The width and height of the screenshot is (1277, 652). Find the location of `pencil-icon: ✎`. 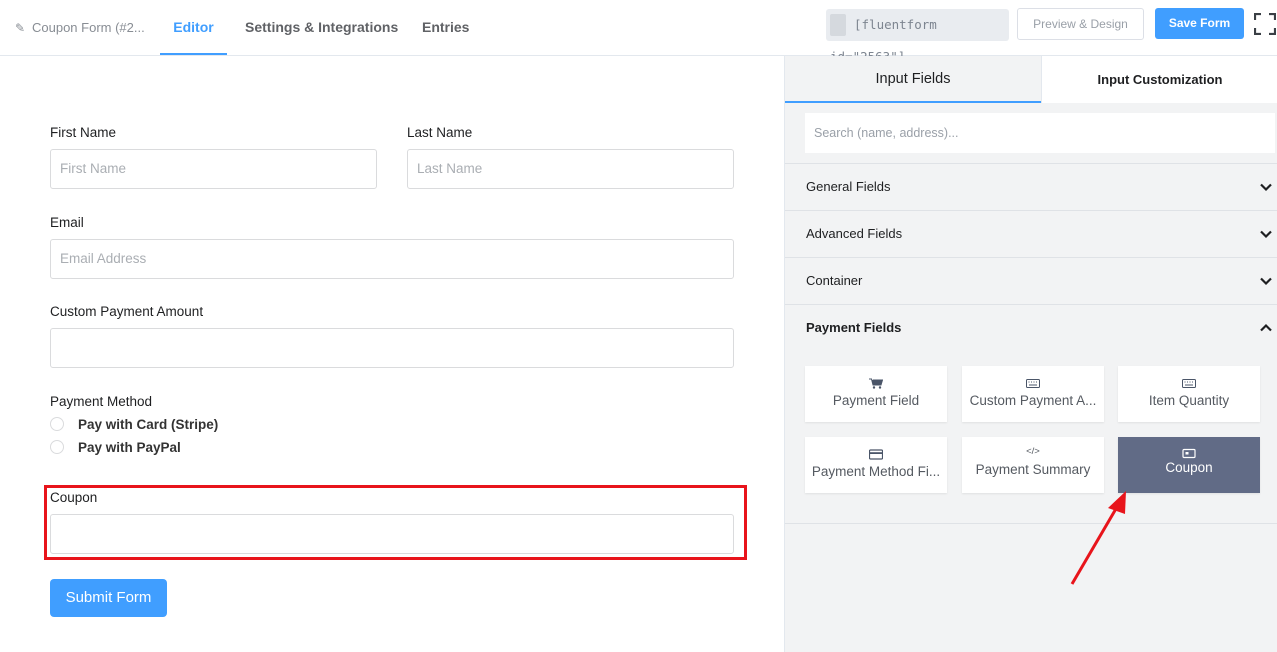

pencil-icon: ✎ is located at coordinates (20, 28).